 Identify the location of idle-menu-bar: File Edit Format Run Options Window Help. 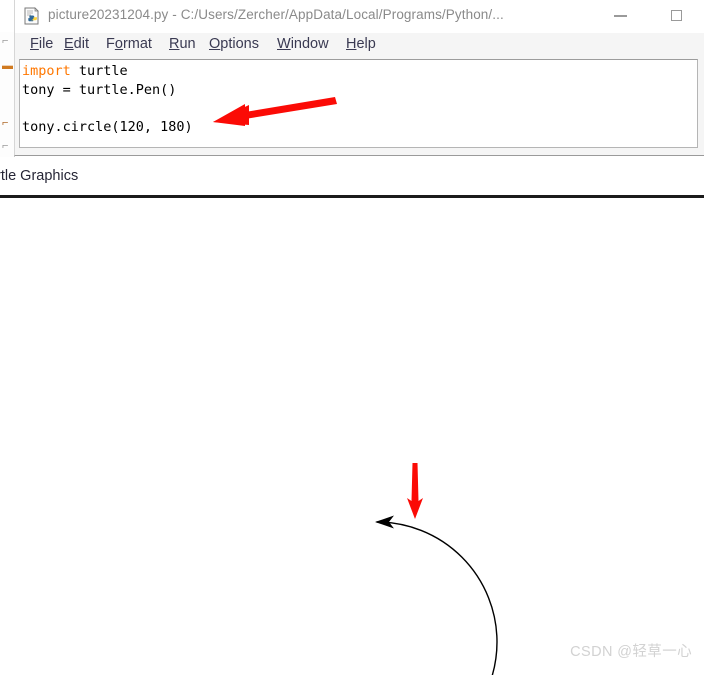
(359, 46).